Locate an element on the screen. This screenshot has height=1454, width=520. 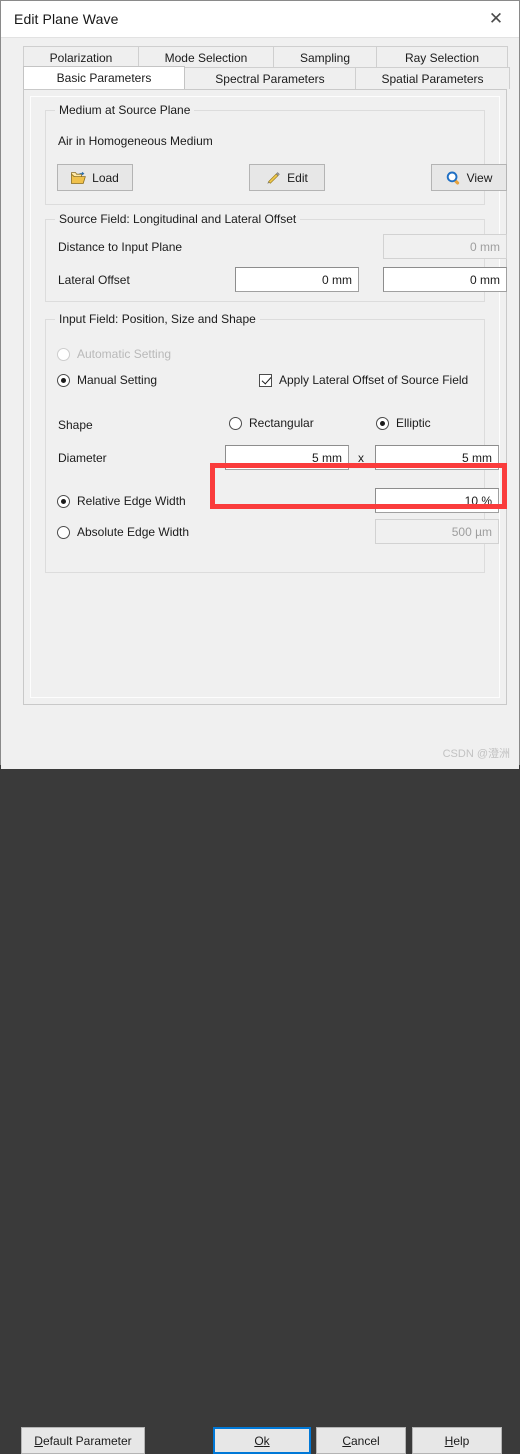
diameter-x-value: 5 mm is located at coordinates (327, 457).